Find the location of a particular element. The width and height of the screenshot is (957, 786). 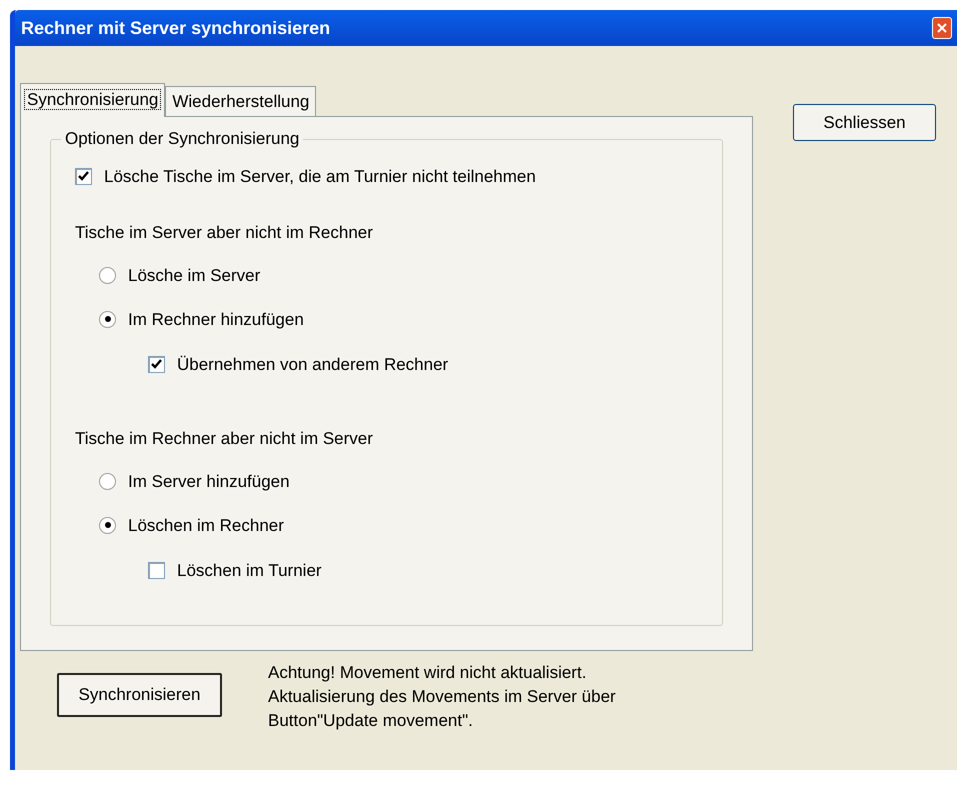

tab: Synchronisierung is located at coordinates (93, 100).